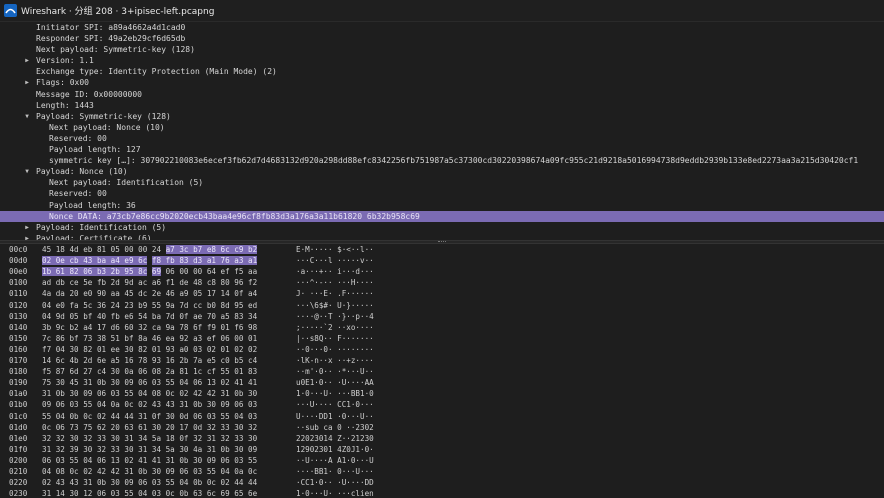 The image size is (884, 498). What do you see at coordinates (335, 438) in the screenshot?
I see `ascii-dump: 22023014 Z··21230` at bounding box center [335, 438].